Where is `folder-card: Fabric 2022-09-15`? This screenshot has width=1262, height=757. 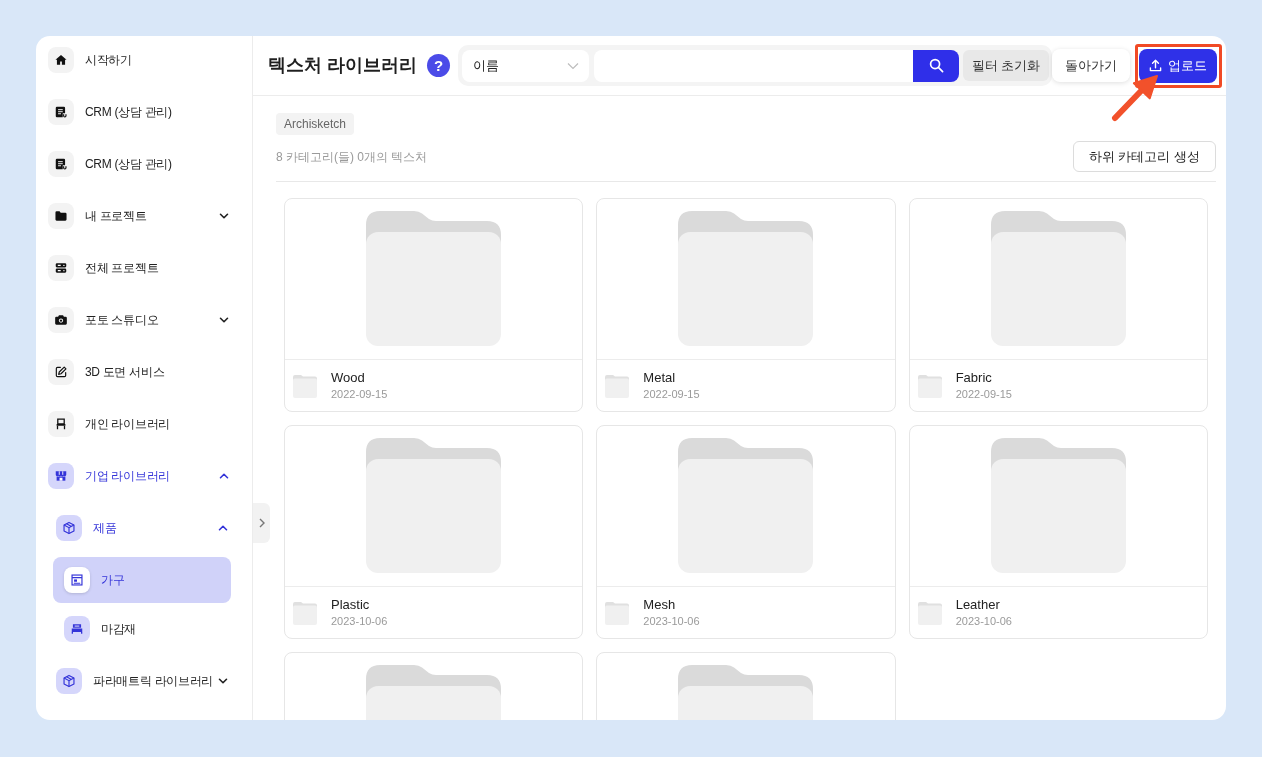 folder-card: Fabric 2022-09-15 is located at coordinates (1058, 305).